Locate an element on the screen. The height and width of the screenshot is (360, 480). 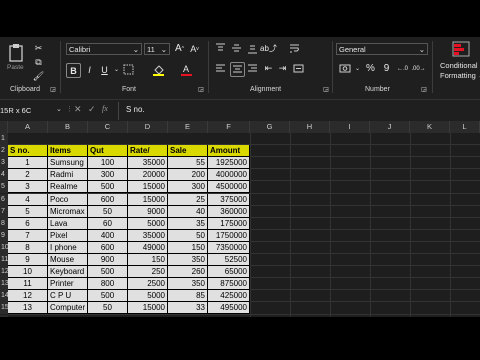
cancel-icon: ✕ is located at coordinates (78, 109).